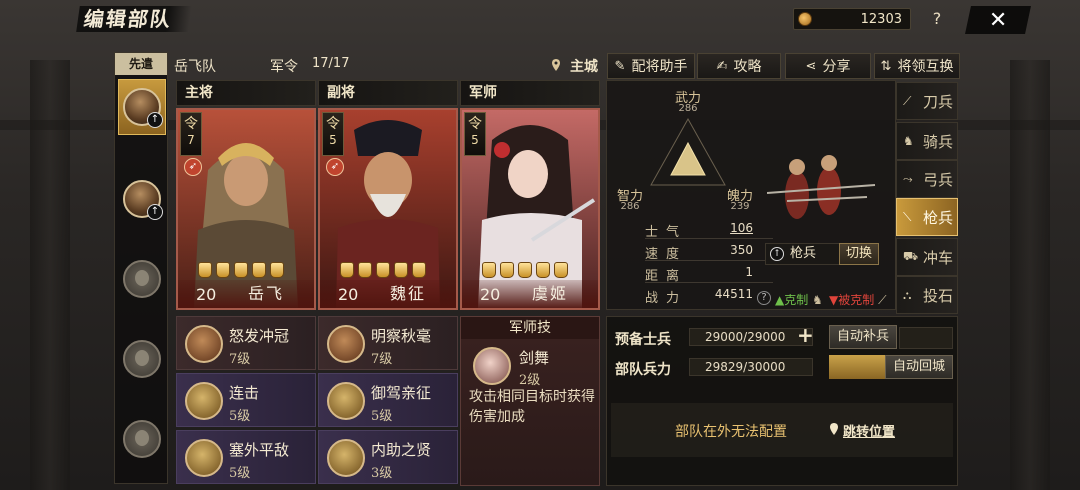  I want to click on general-card-main: 令7 ➶ 20 岳飞, so click(246, 209).